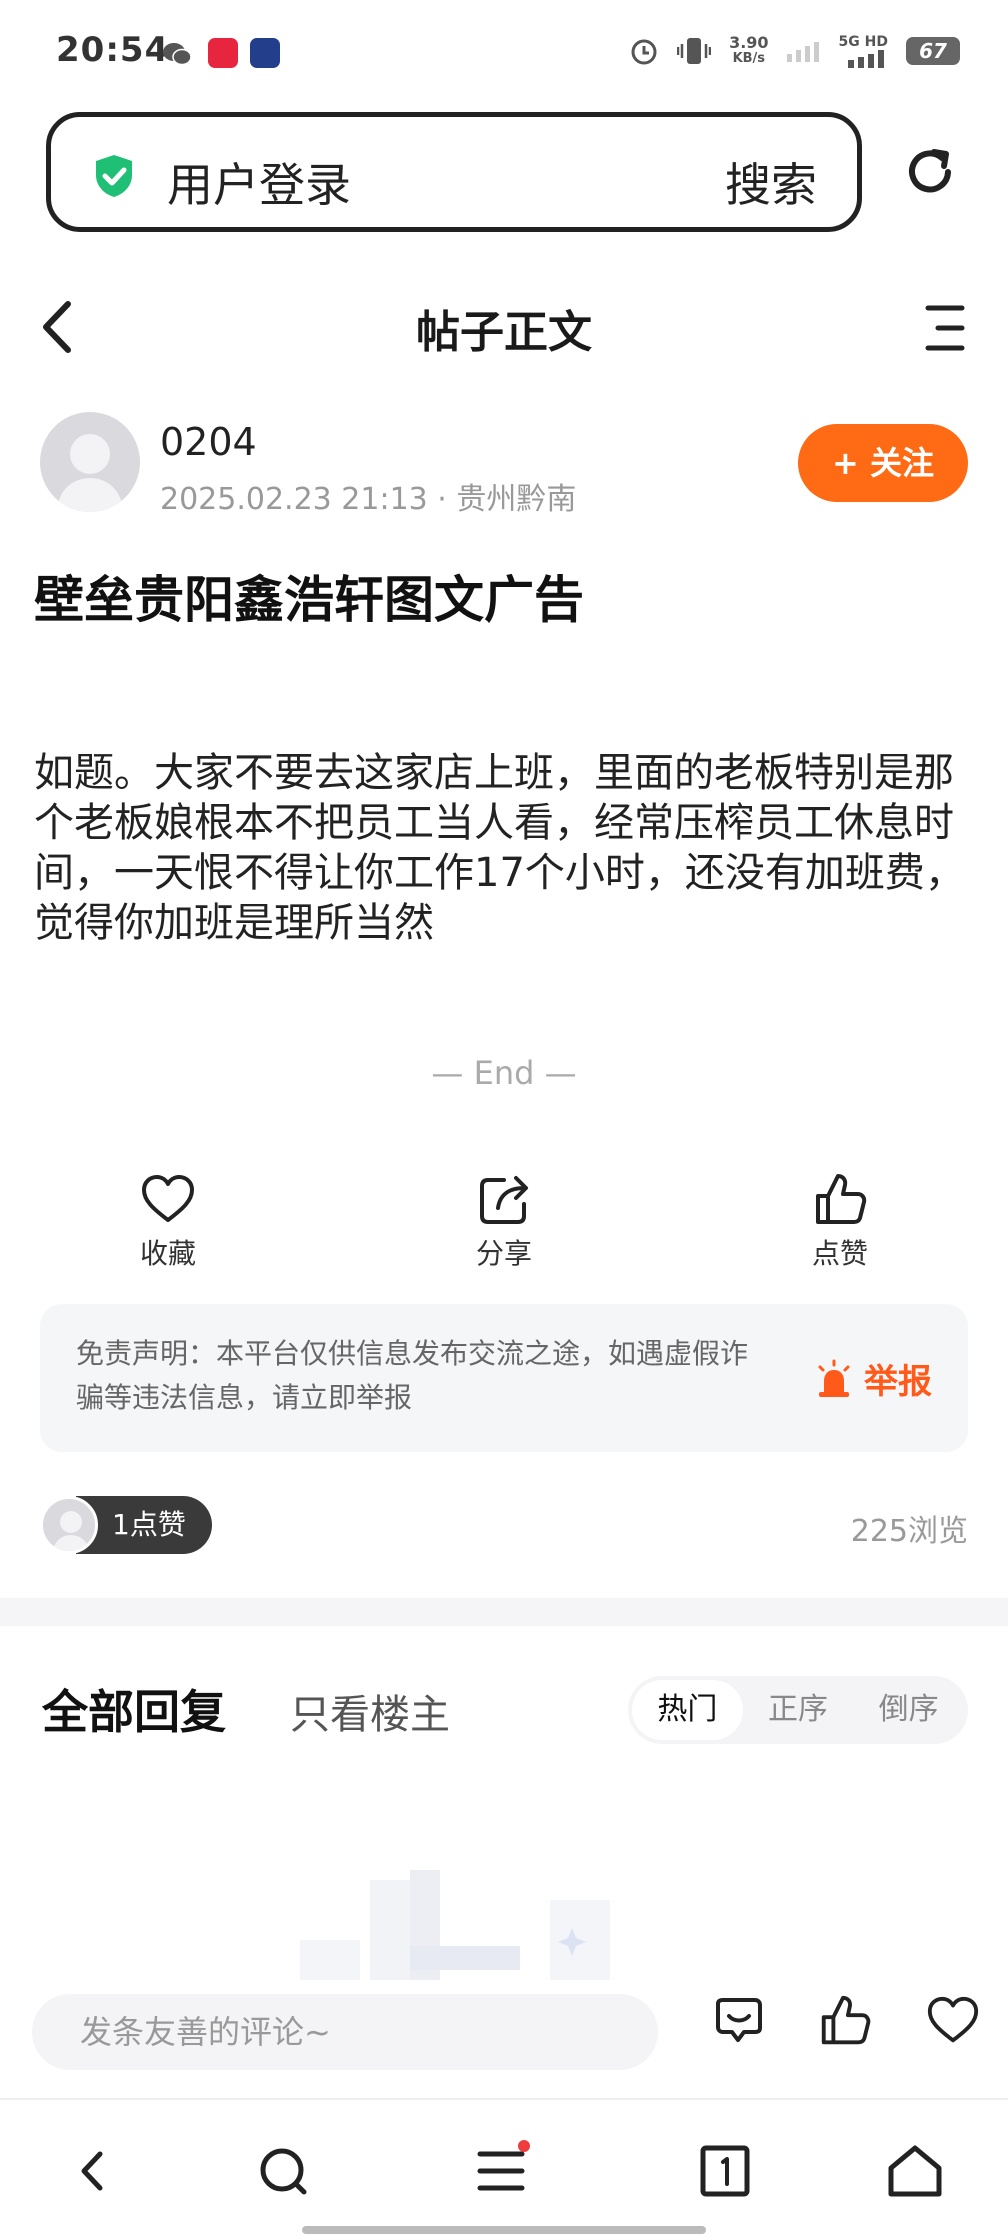 The width and height of the screenshot is (1008, 2240). I want to click on liker-avatar, so click(69, 1525).